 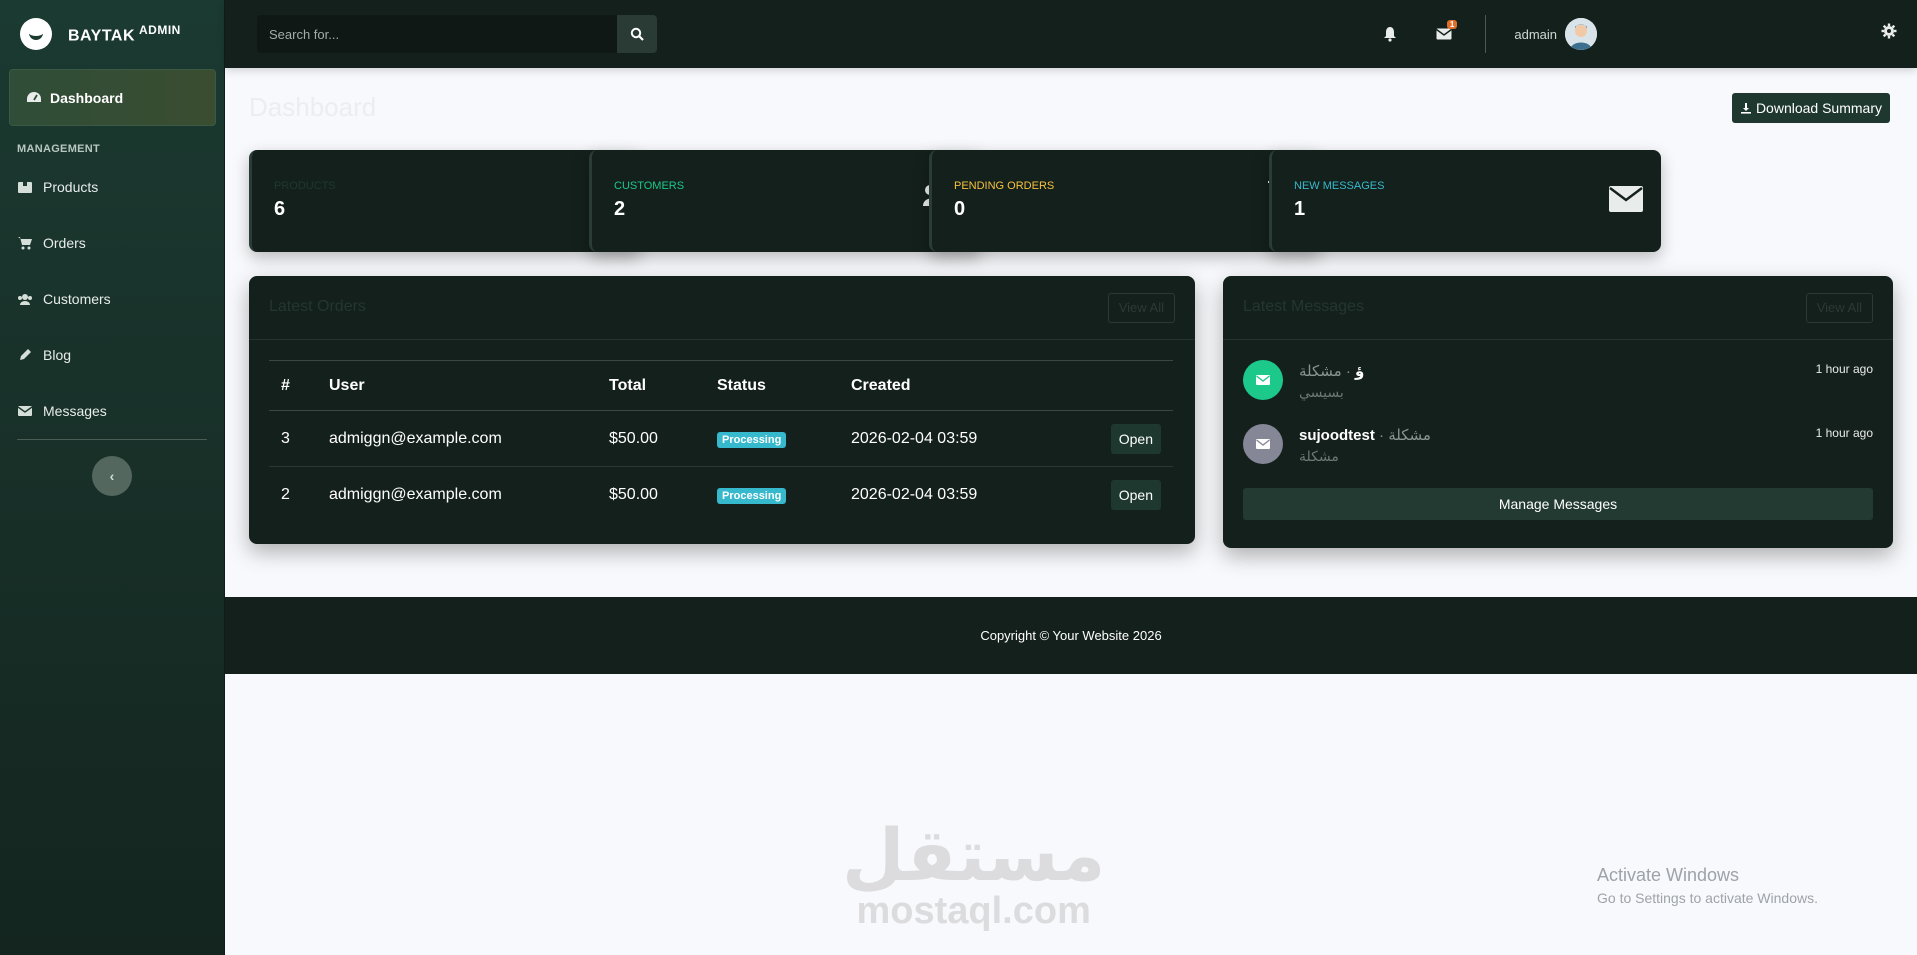 I want to click on sidebar-item-label: Orders, so click(x=64, y=243).